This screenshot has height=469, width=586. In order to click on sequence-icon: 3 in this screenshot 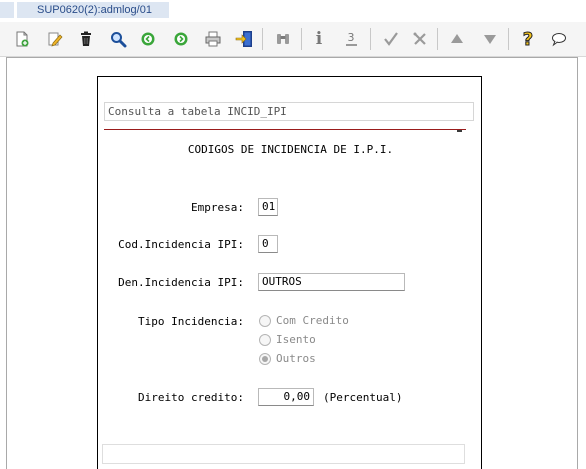, I will do `click(351, 39)`.